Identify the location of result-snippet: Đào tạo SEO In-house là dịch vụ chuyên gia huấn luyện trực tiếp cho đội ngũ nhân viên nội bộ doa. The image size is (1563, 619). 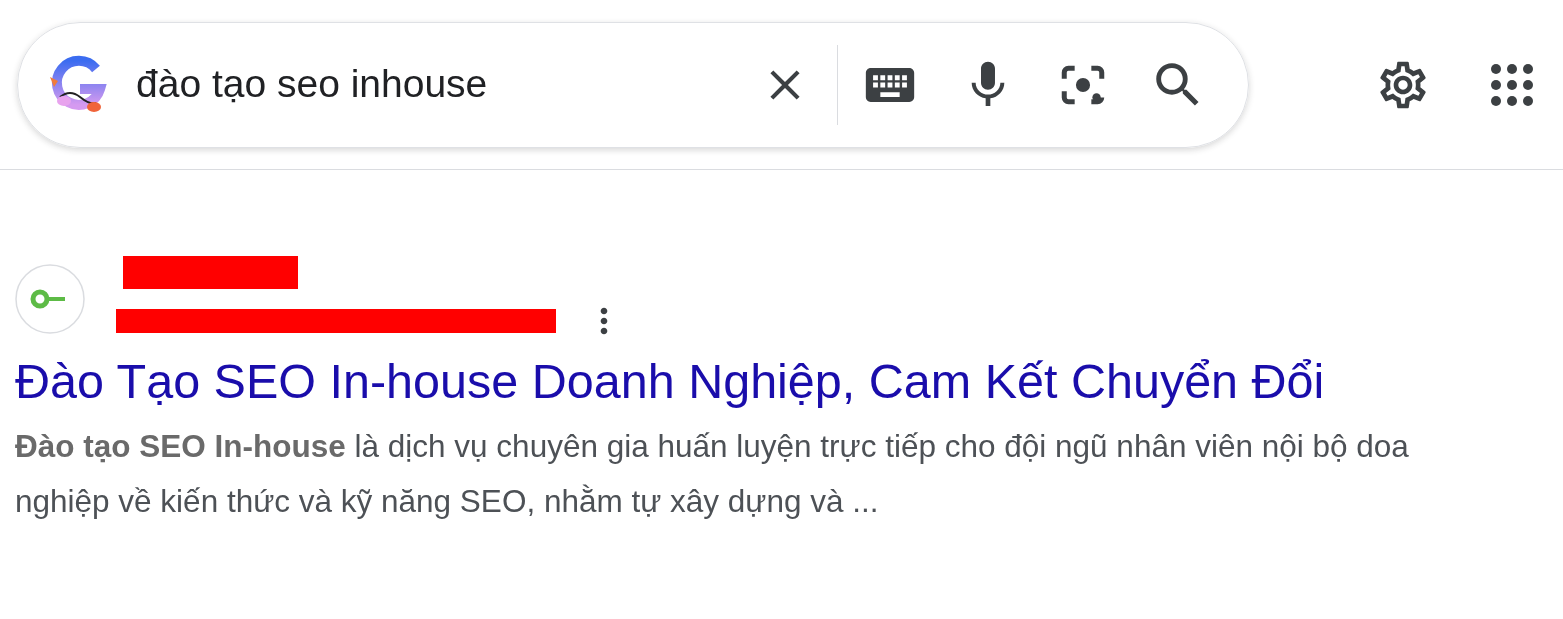
(712, 446).